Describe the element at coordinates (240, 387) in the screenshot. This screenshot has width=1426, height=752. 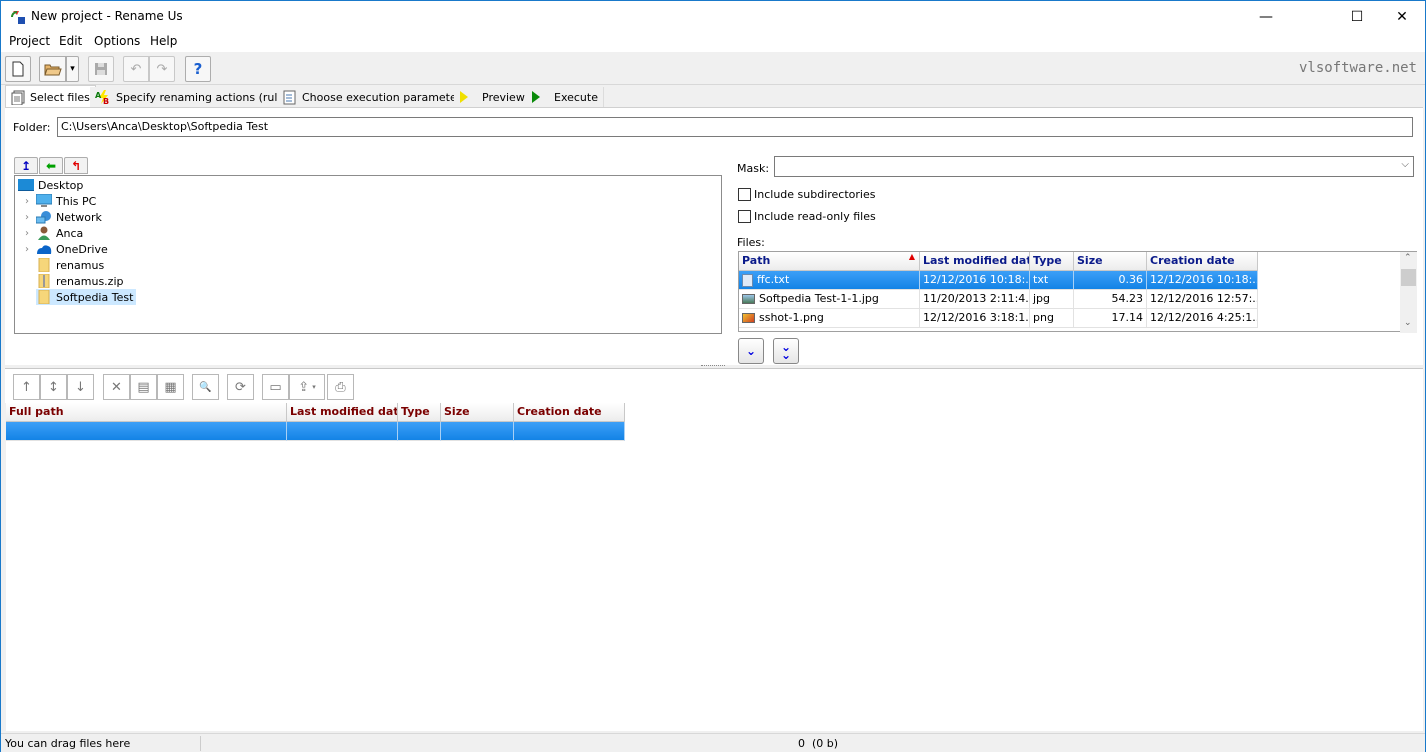
I see `refresh-button: ⟳` at that location.